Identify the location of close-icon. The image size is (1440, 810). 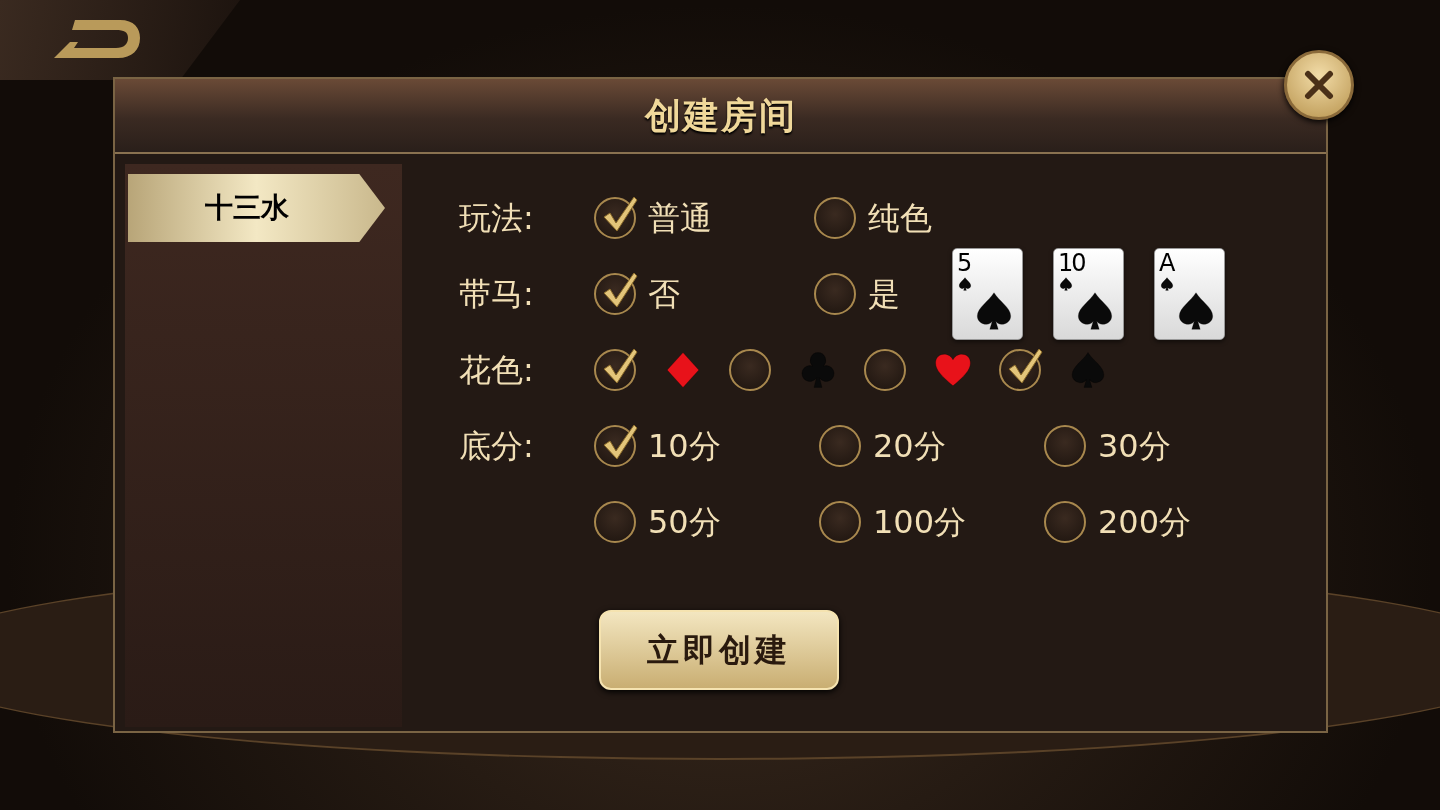
(1319, 85).